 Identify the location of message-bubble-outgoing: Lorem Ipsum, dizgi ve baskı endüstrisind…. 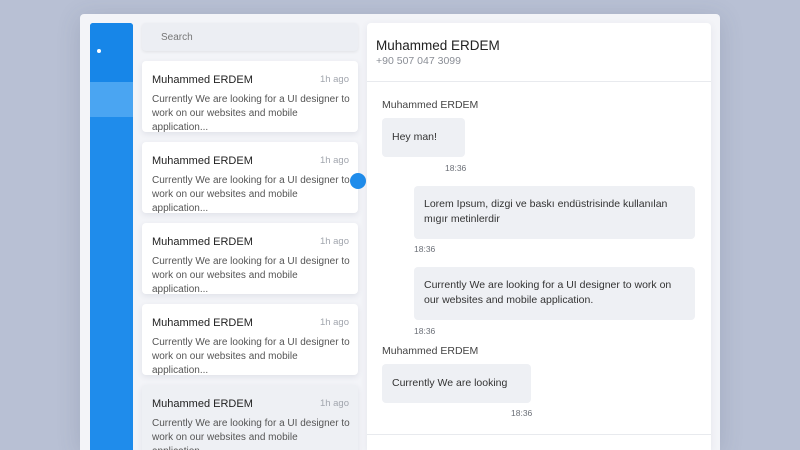
(554, 212).